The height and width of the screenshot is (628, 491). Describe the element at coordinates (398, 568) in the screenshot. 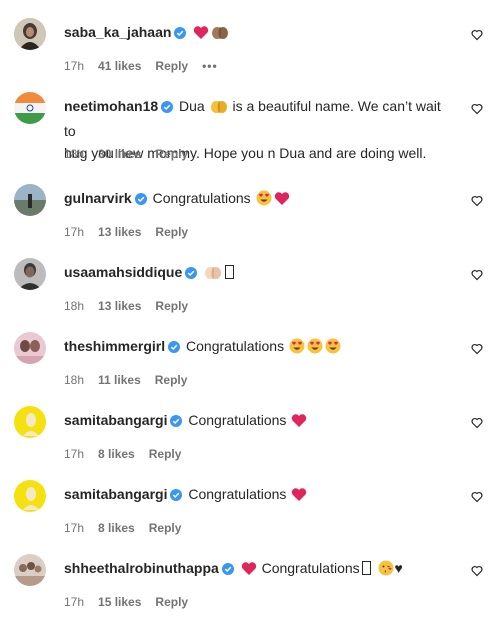

I see `small-heart-glyph: ♥` at that location.